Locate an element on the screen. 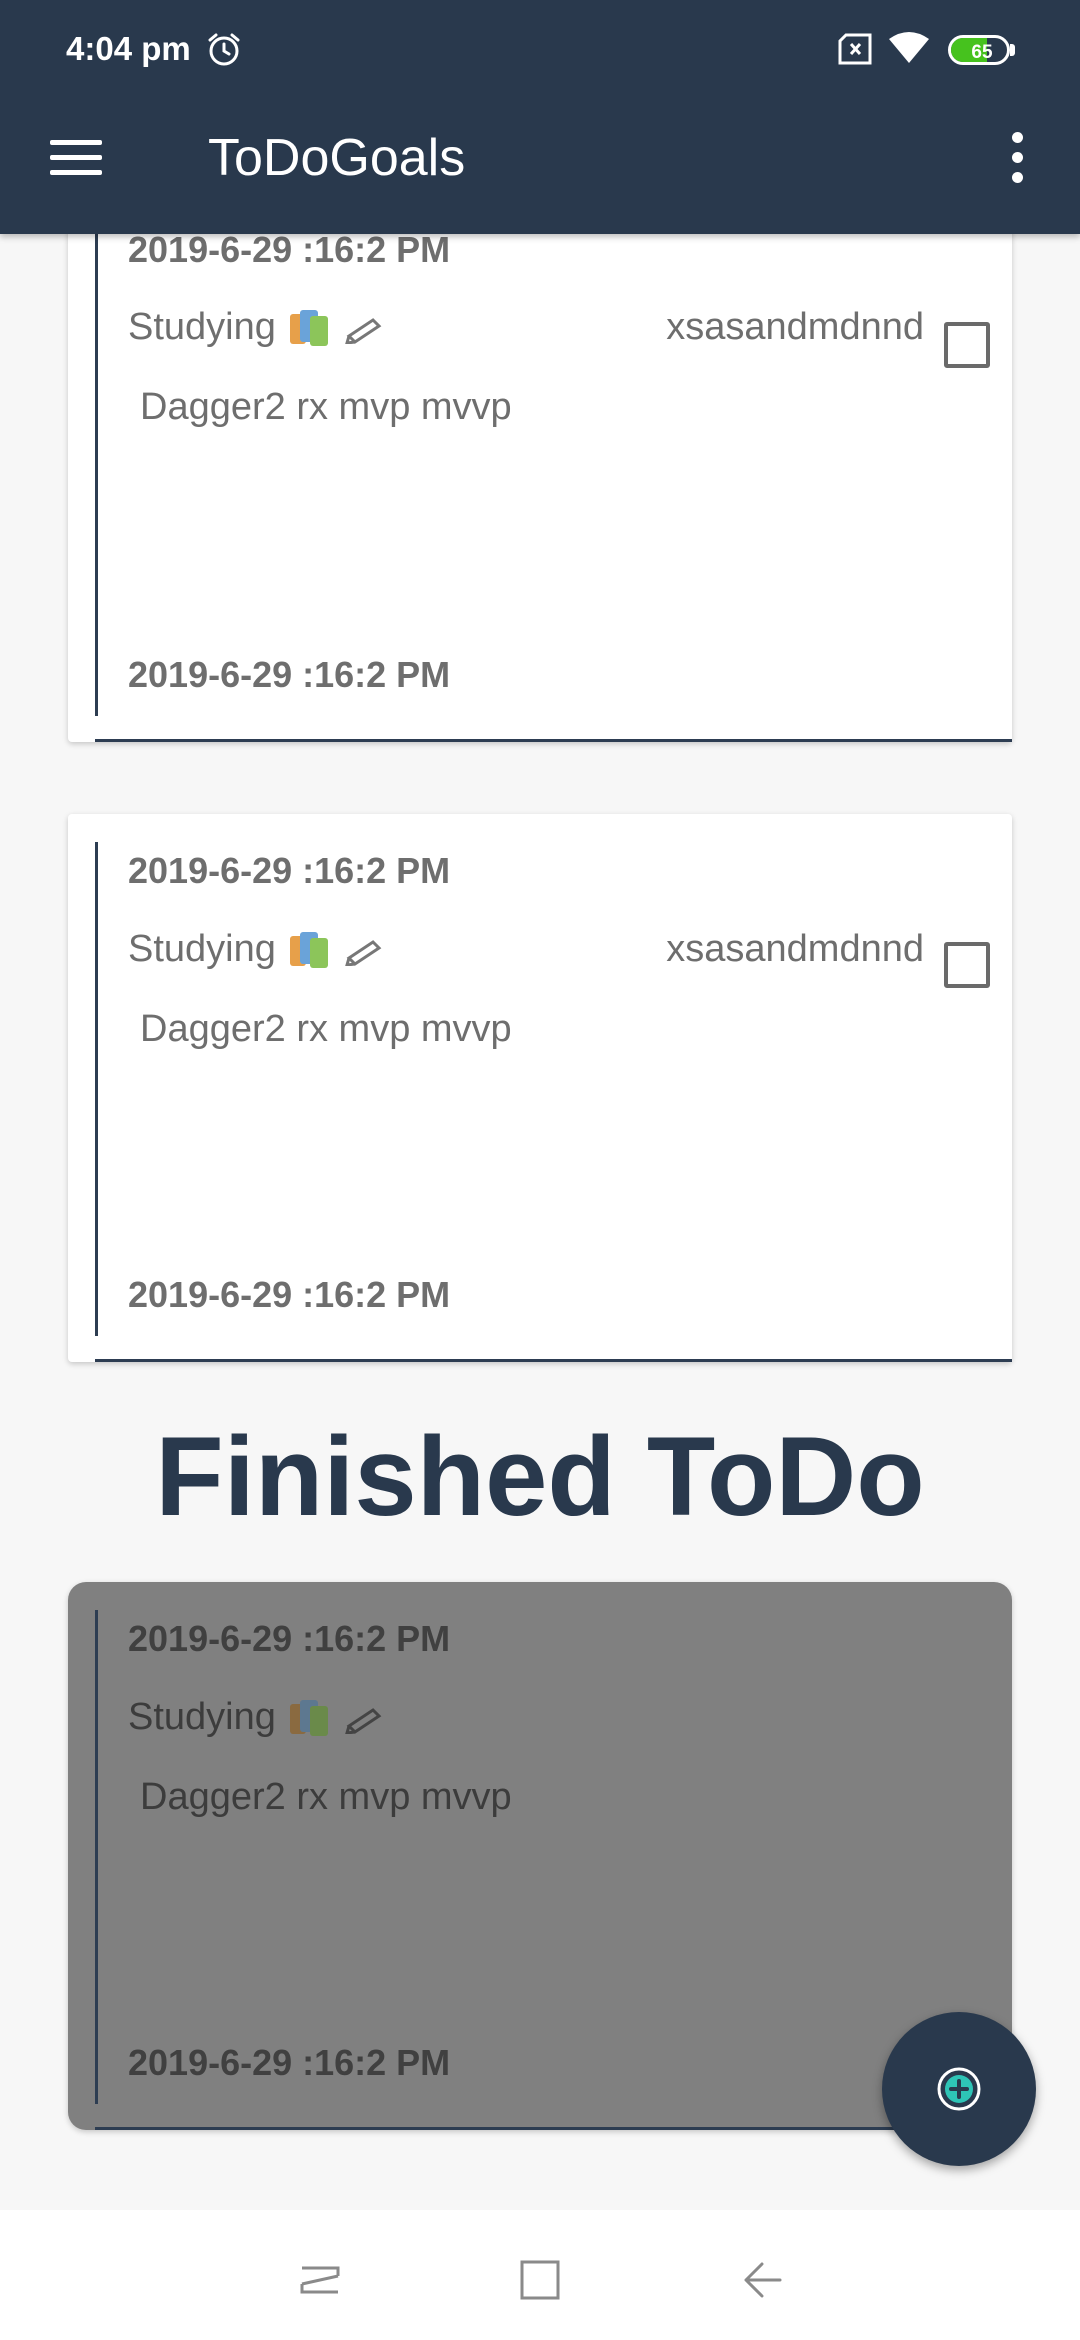 The height and width of the screenshot is (2340, 1080). add-todo-fab is located at coordinates (959, 2089).